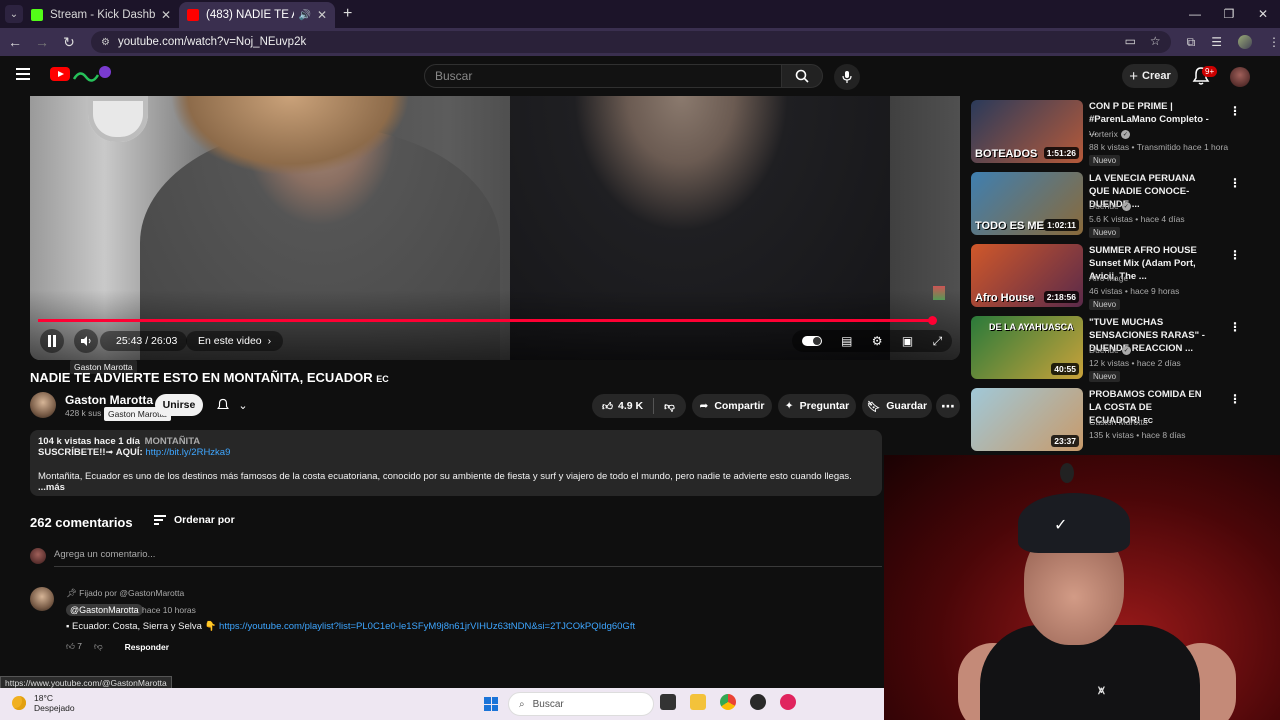 This screenshot has width=1280, height=720. Describe the element at coordinates (105, 42) in the screenshot. I see `site-info-icon: ⚙` at that location.